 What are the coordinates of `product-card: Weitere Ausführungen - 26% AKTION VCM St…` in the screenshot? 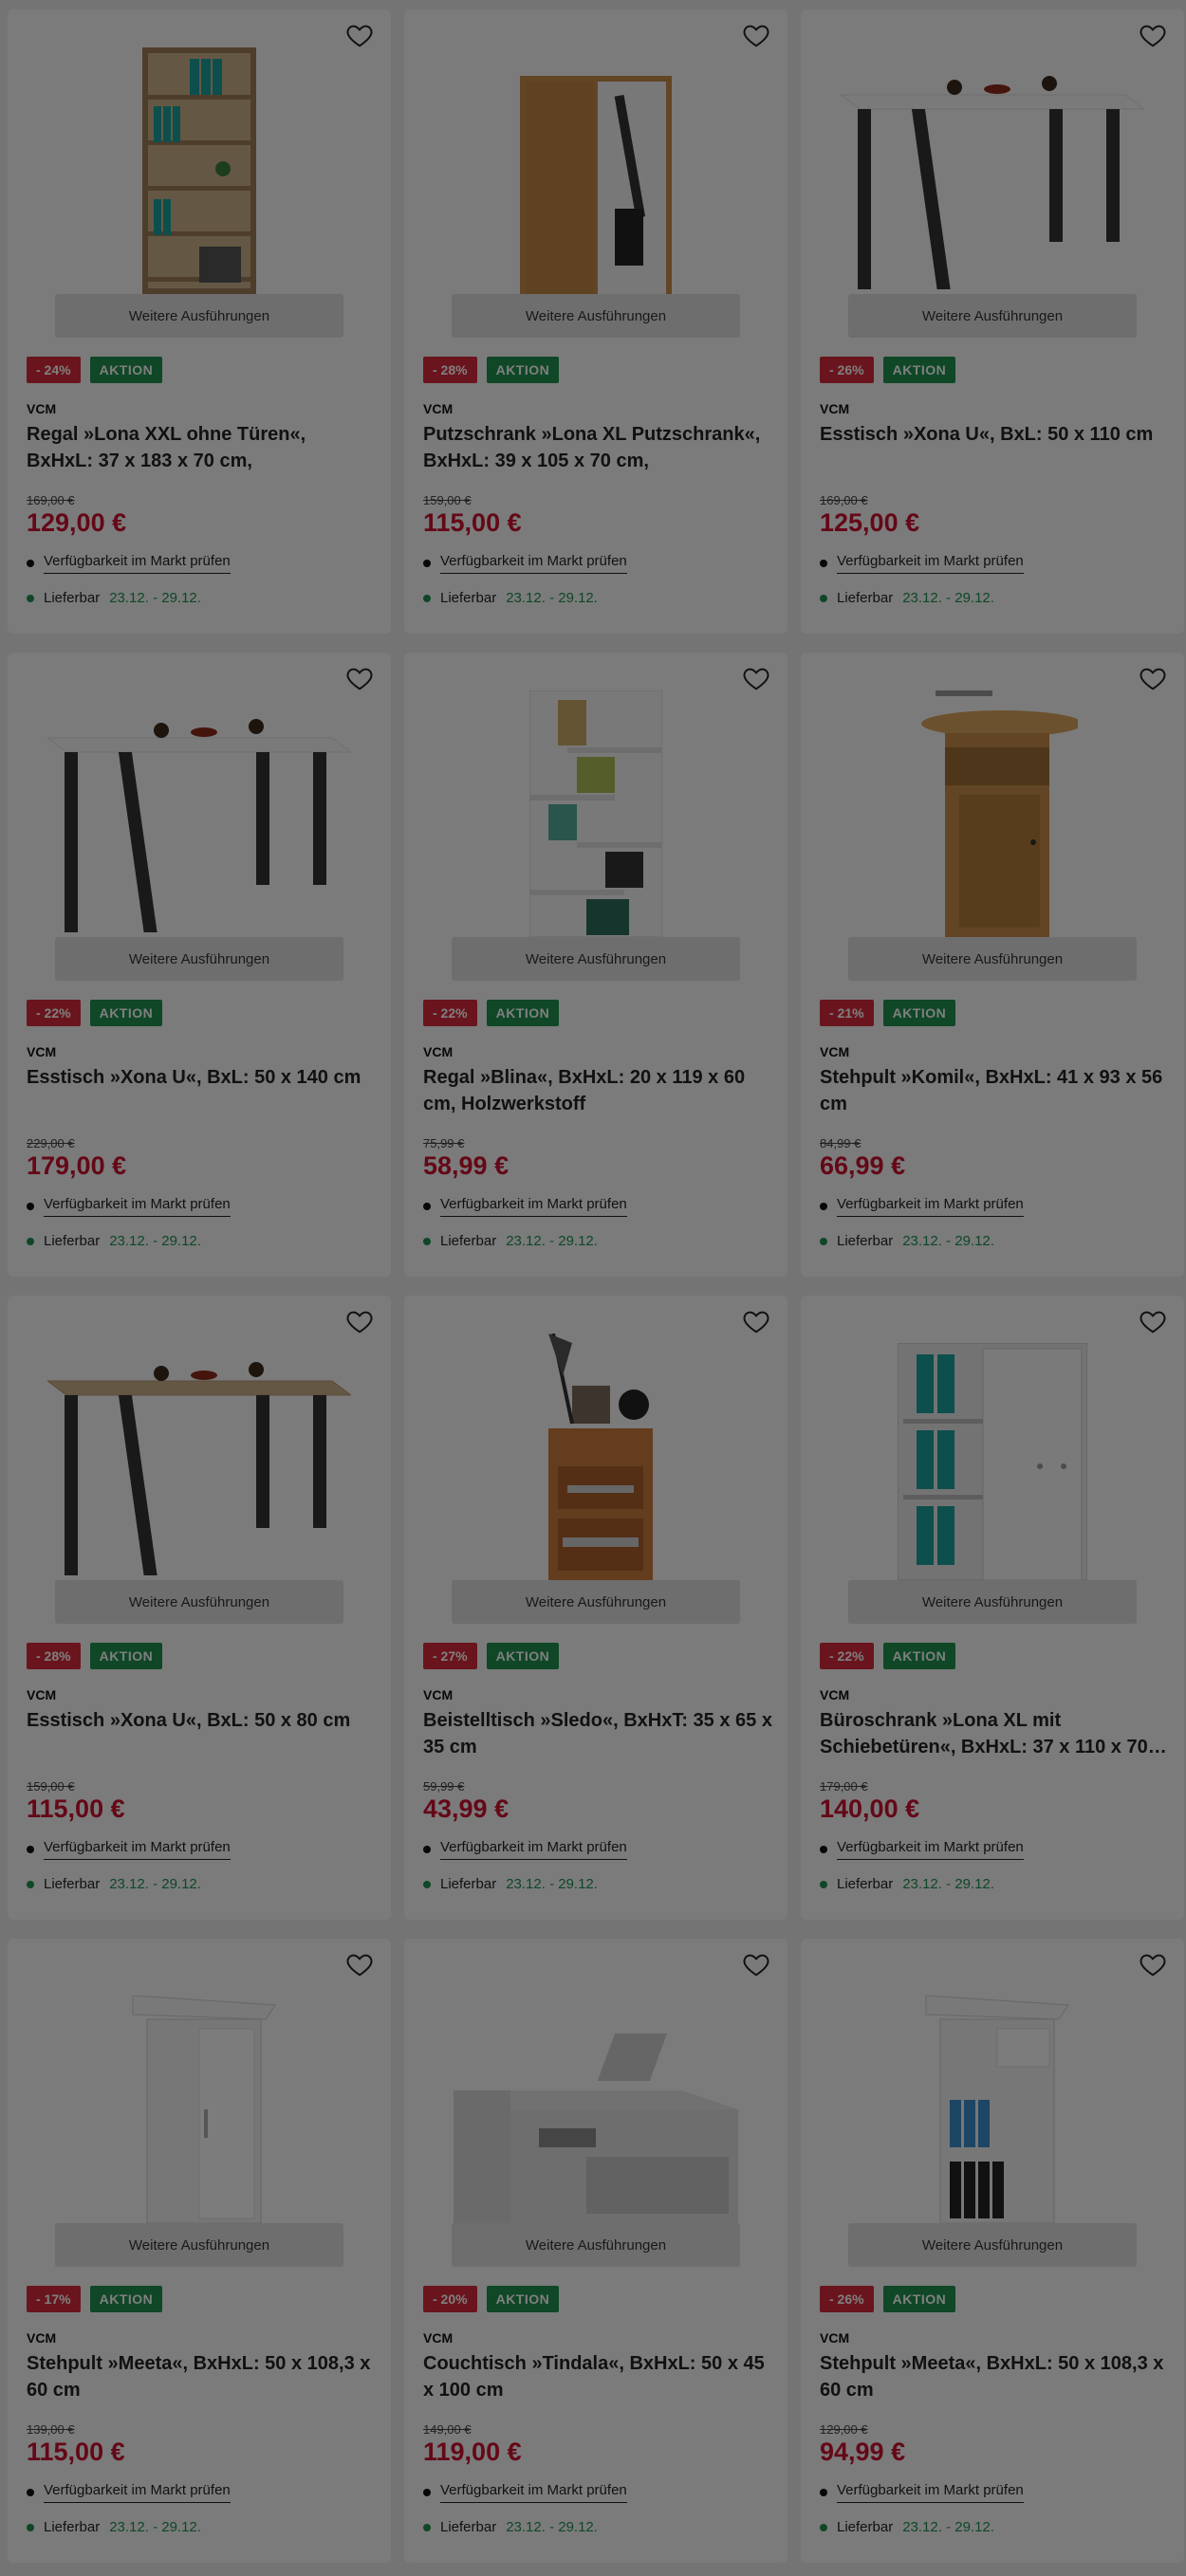 It's located at (992, 2251).